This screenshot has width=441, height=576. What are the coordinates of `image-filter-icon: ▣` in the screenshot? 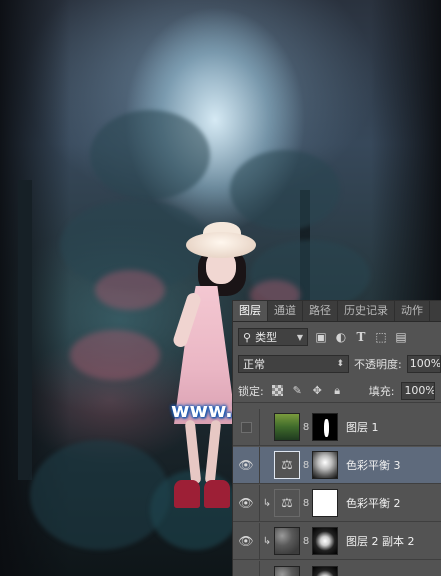 It's located at (321, 337).